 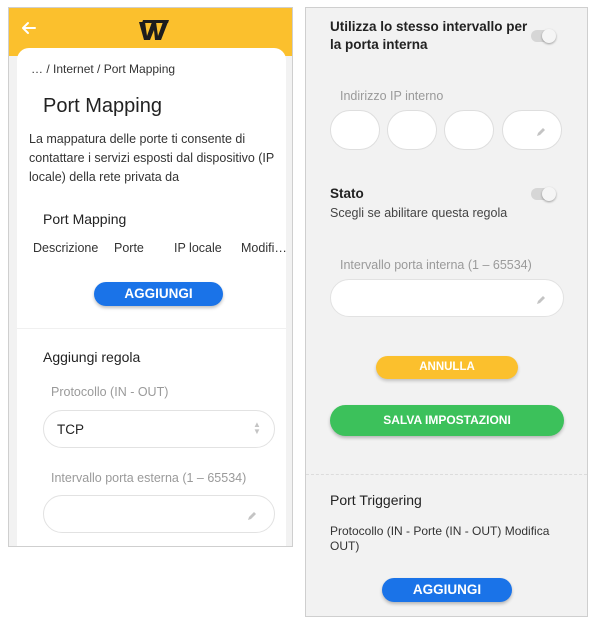 I want to click on external-port-range-input, so click(x=159, y=514).